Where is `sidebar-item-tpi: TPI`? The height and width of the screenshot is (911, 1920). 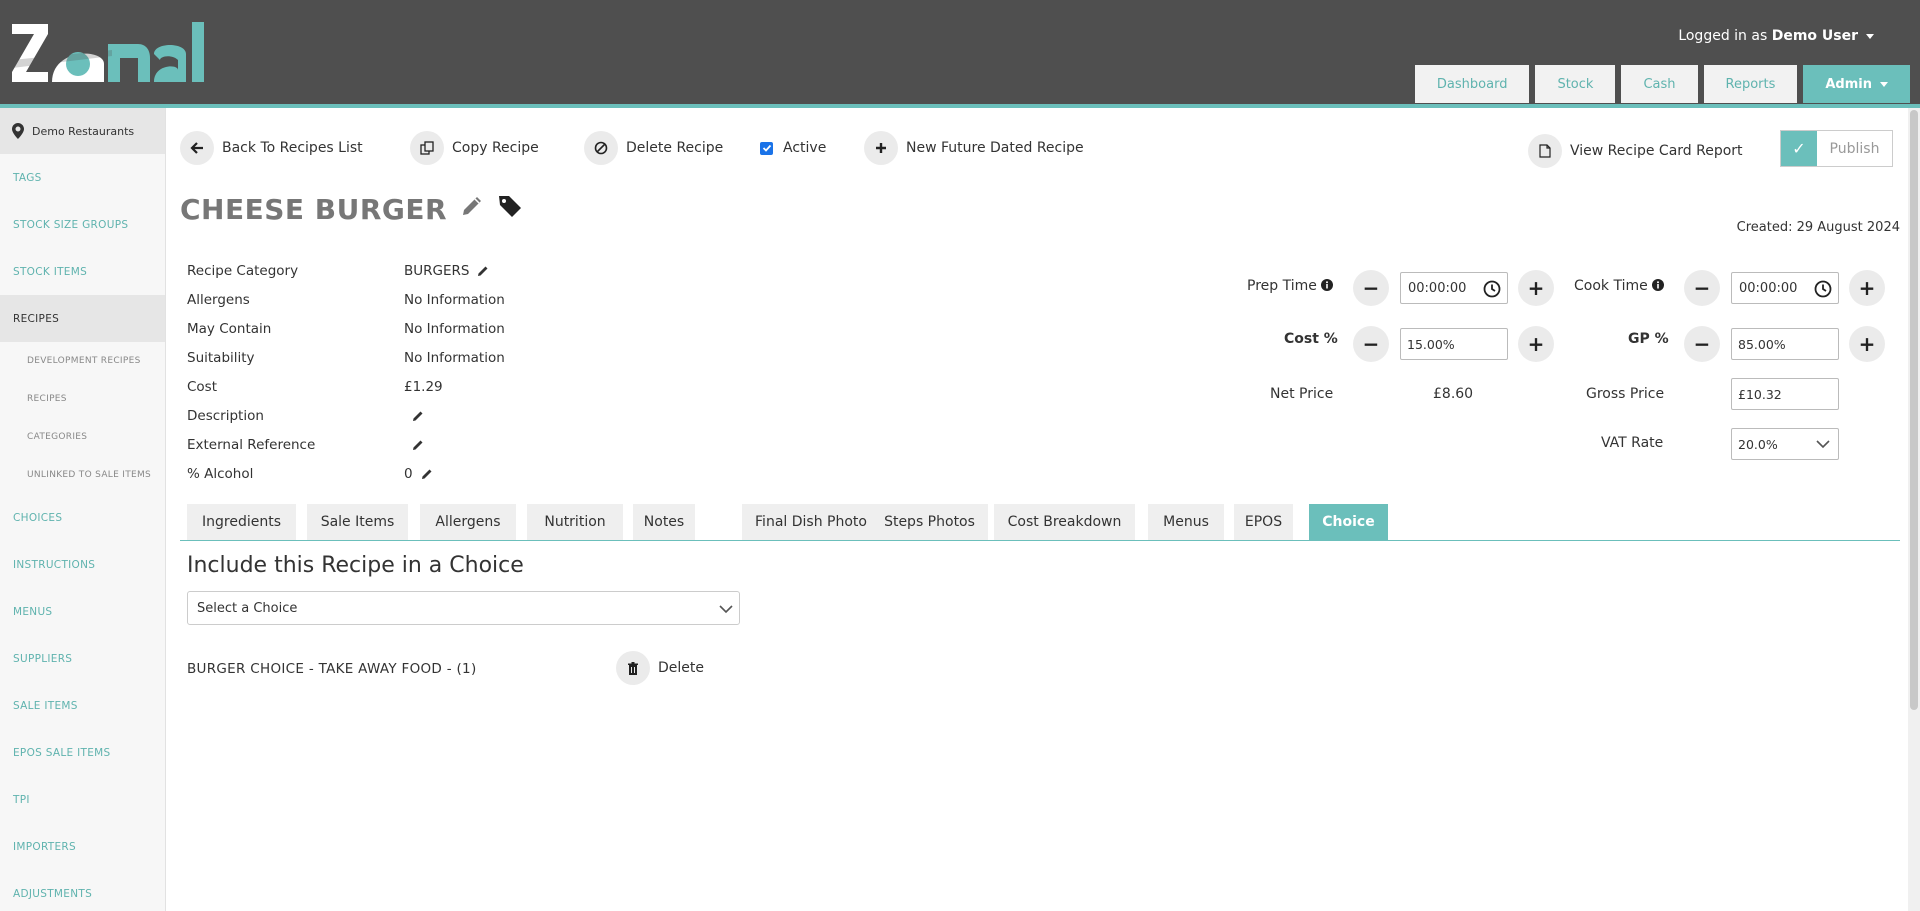
sidebar-item-tpi: TPI is located at coordinates (82, 799).